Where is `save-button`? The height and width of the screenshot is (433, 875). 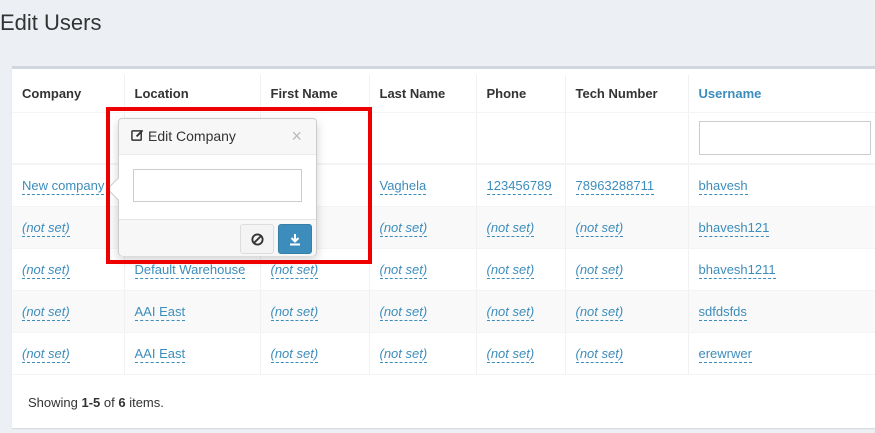 save-button is located at coordinates (295, 239).